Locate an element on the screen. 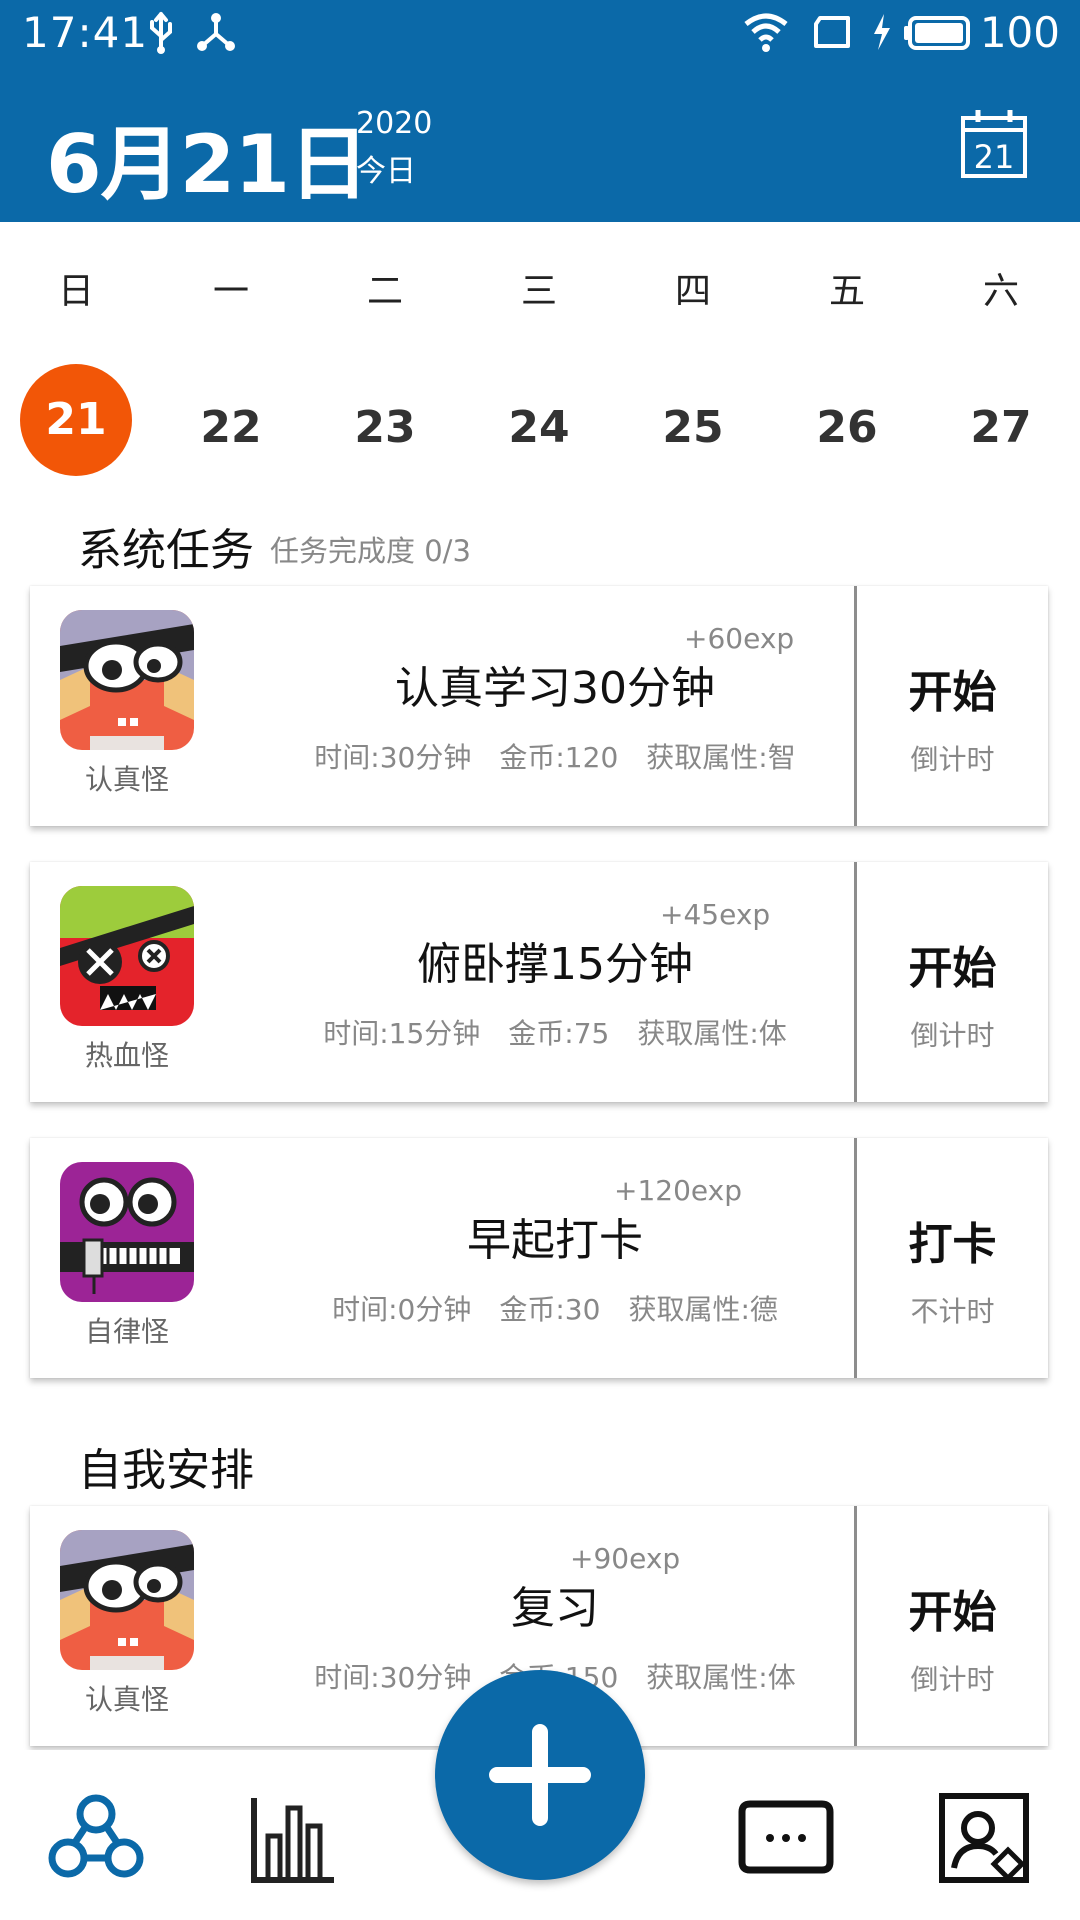 The width and height of the screenshot is (1080, 1920). charging-icon is located at coordinates (882, 32).